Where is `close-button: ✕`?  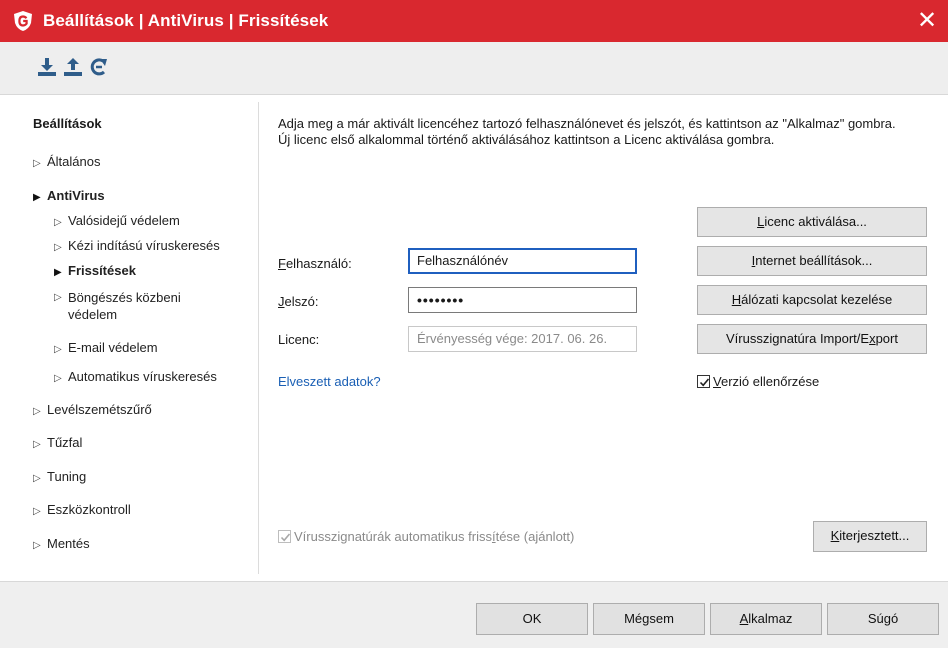
close-button: ✕ is located at coordinates (927, 21).